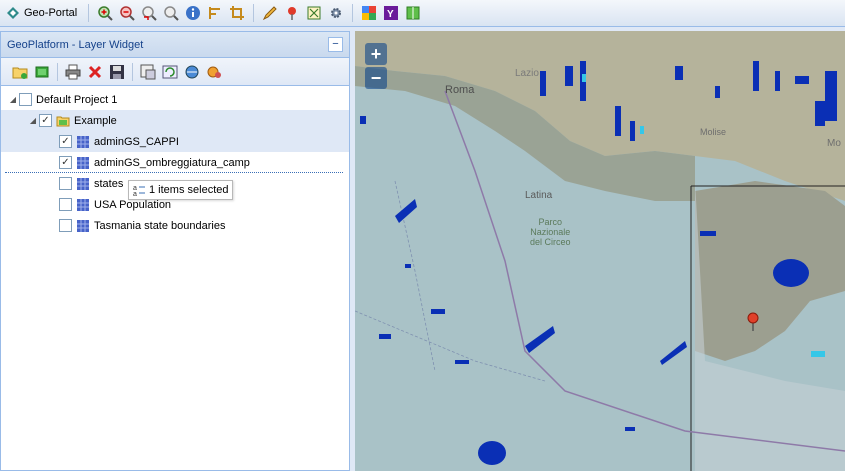 This screenshot has height=471, width=845. I want to click on map-label-latina: Latina, so click(539, 195).